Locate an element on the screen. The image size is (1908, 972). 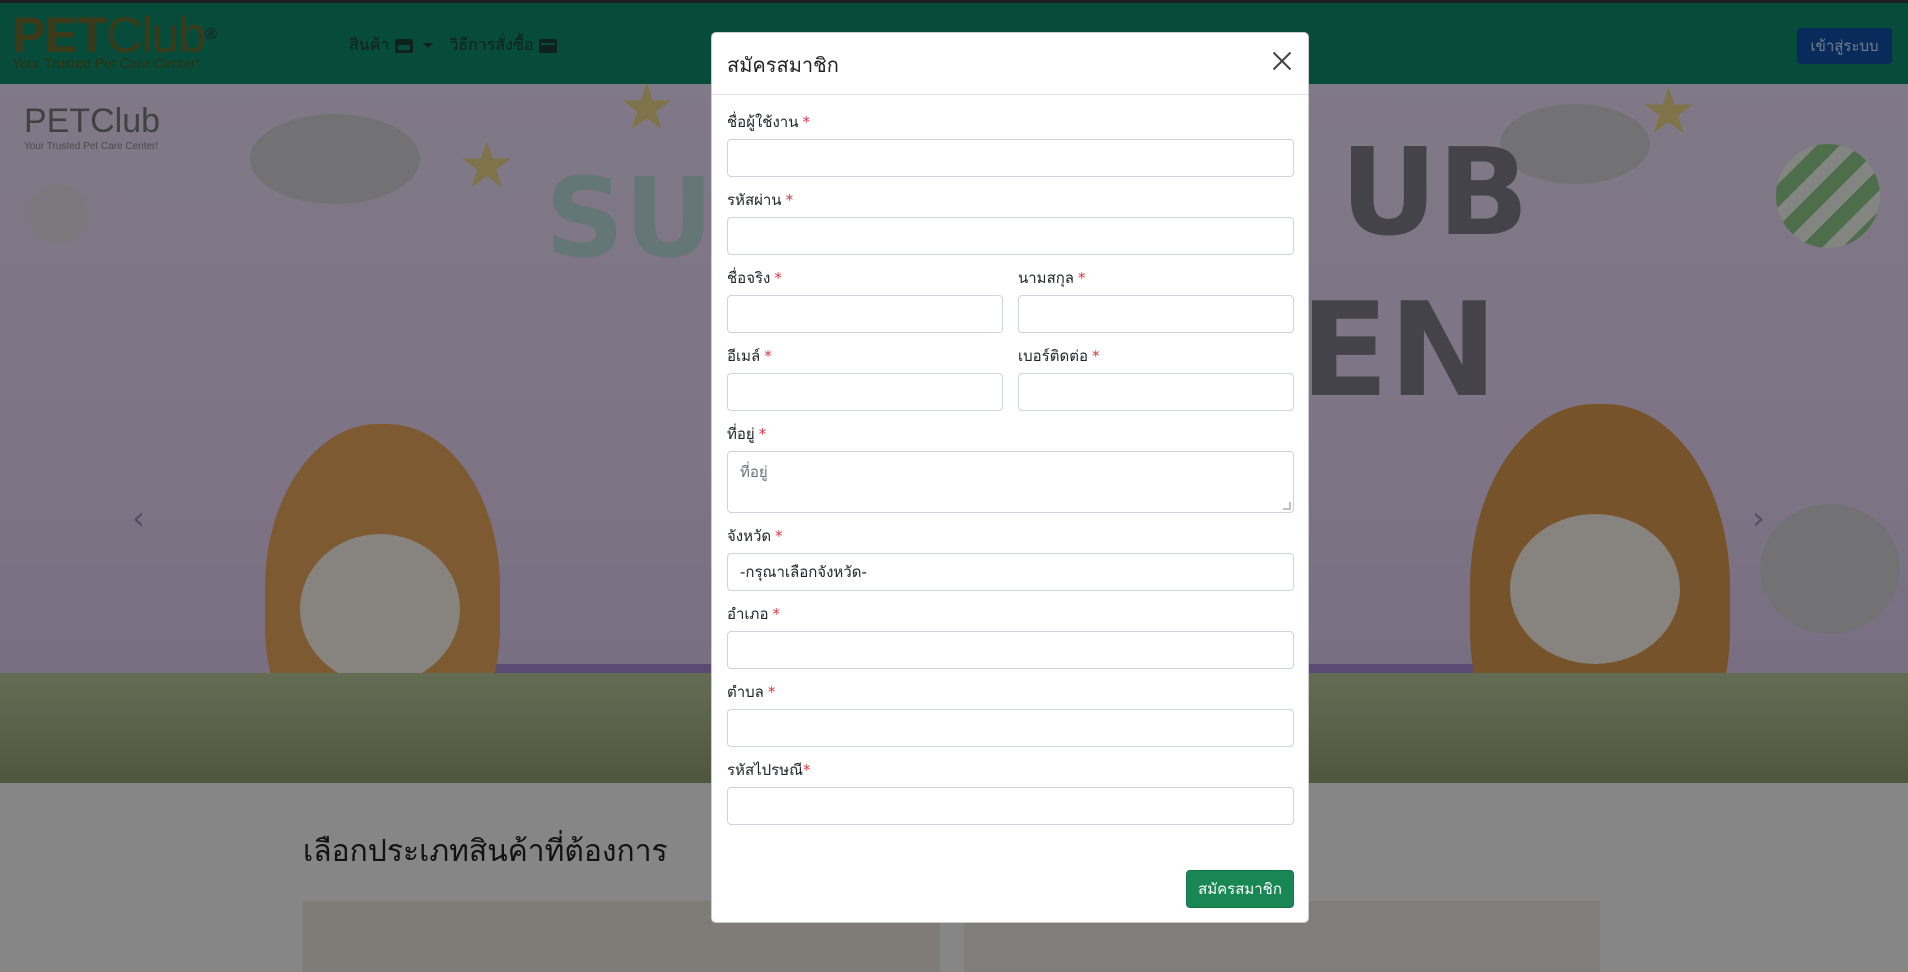
subdistrict-input is located at coordinates (1010, 728).